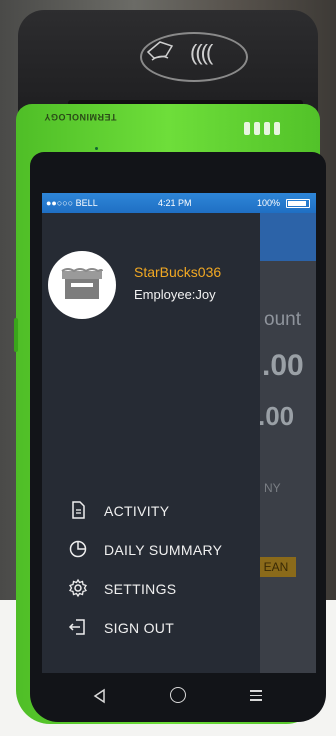  I want to click on system-nav-bar, so click(177, 696).